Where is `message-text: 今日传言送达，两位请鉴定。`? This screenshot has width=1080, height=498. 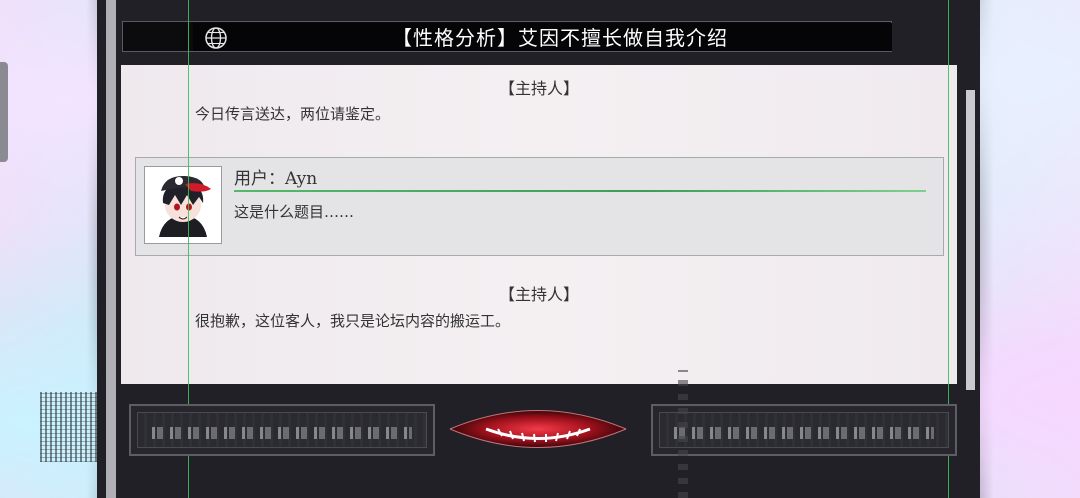
message-text: 今日传言送达，两位请鉴定。 is located at coordinates (293, 114).